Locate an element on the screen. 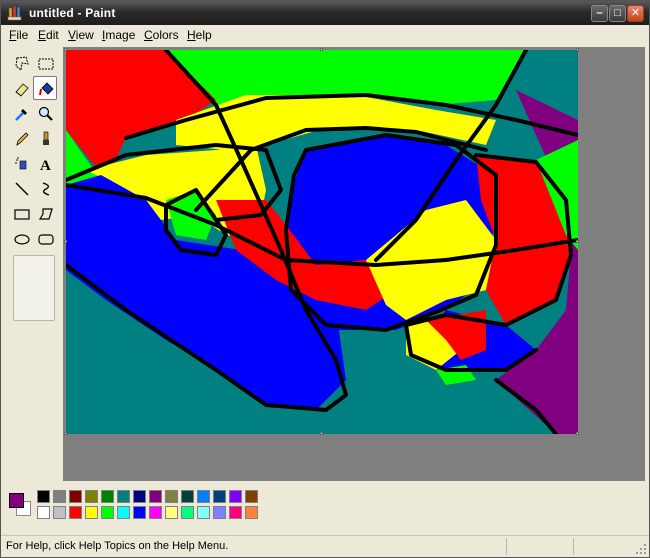 Image resolution: width=650 pixels, height=558 pixels. tool-rounded-rectangle is located at coordinates (45, 238).